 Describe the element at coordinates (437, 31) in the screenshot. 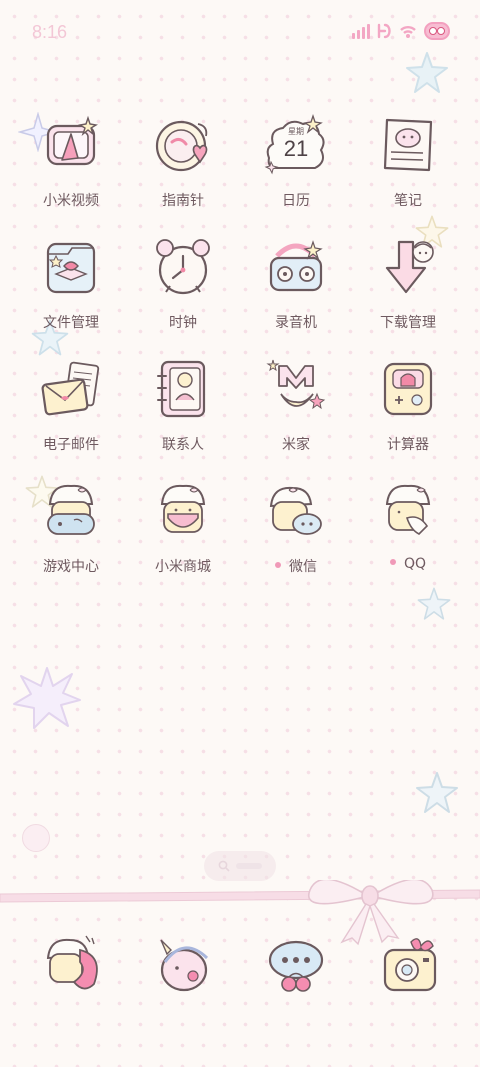

I see `battery-icon` at that location.